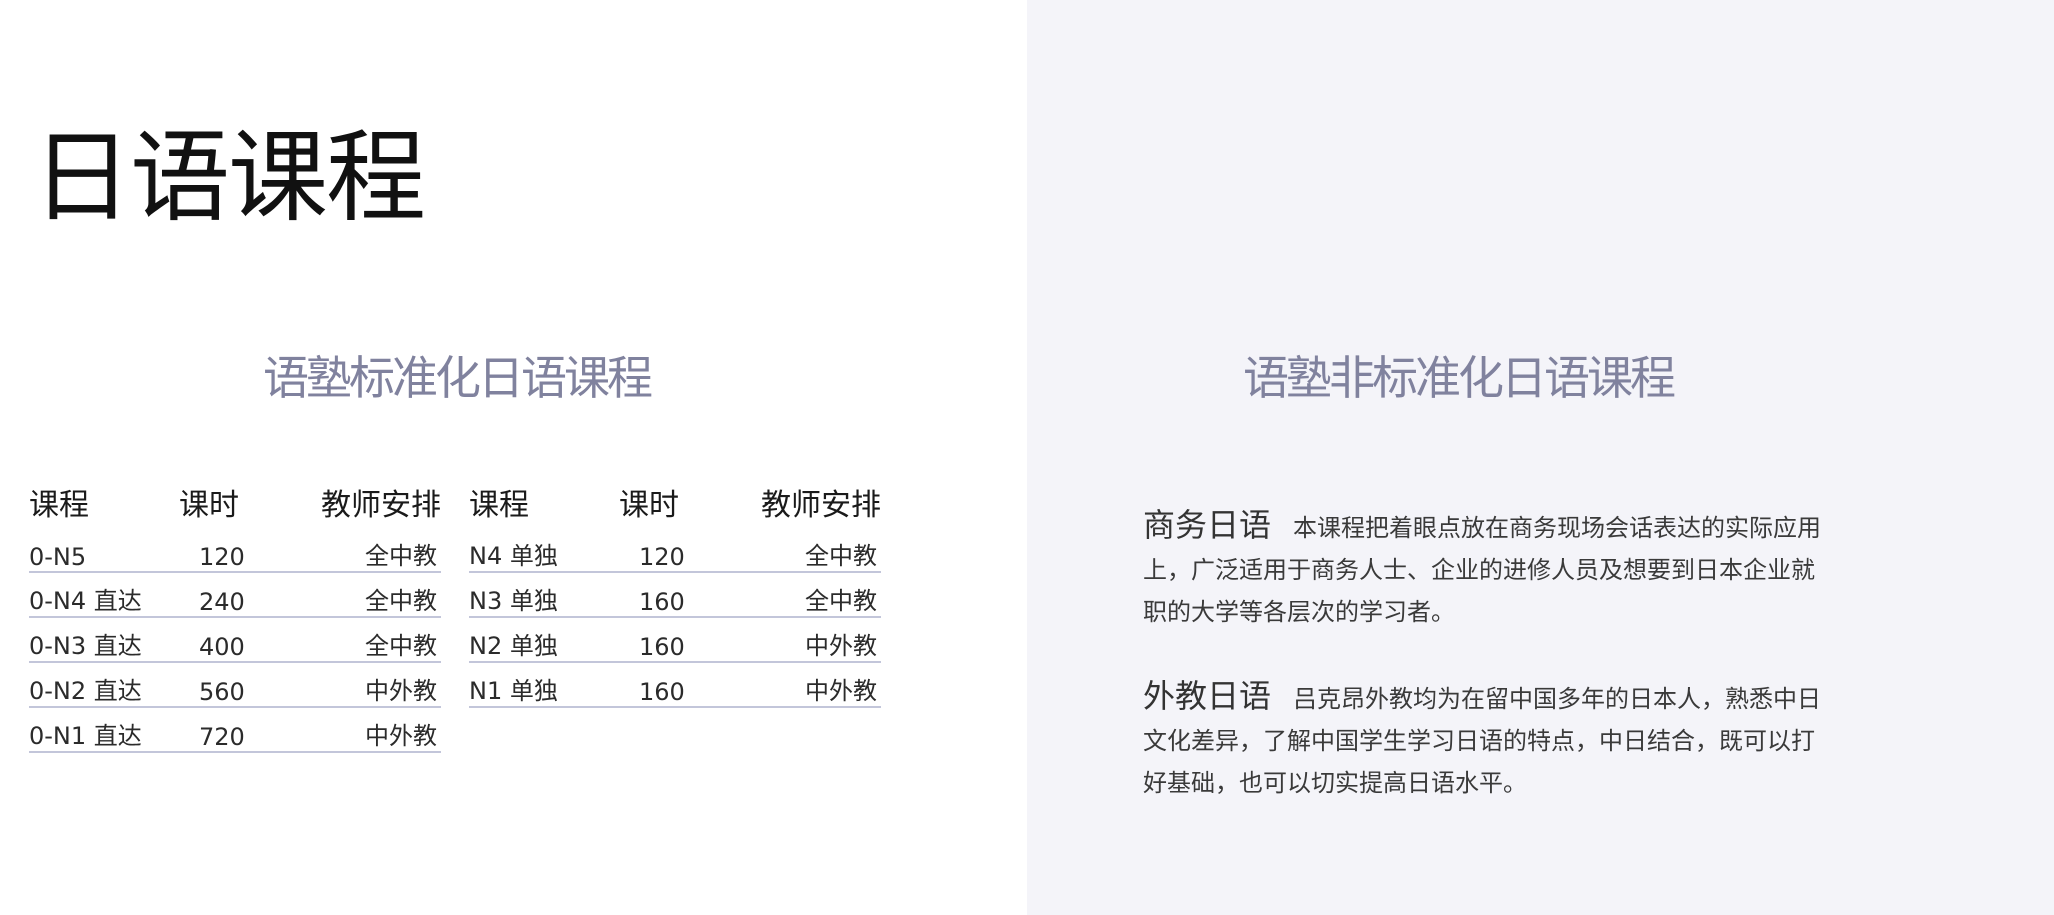 Image resolution: width=2054 pixels, height=915 pixels. Describe the element at coordinates (544, 550) in the screenshot. I see `course-name: N4 单独` at that location.